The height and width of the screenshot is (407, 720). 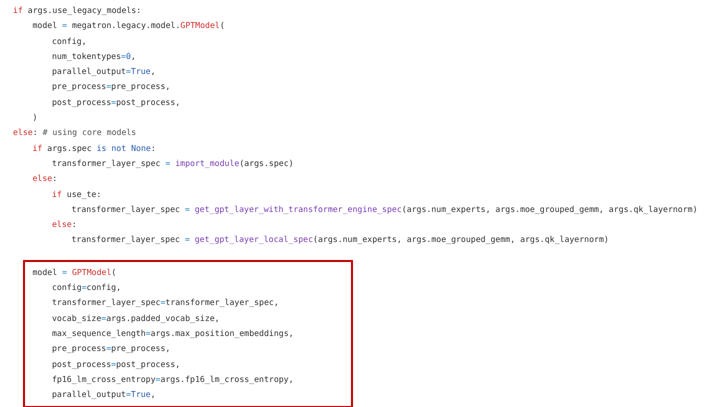 What do you see at coordinates (173, 163) in the screenshot?
I see `code-line: transformer_layer_spec = import_module(args.spec)` at bounding box center [173, 163].